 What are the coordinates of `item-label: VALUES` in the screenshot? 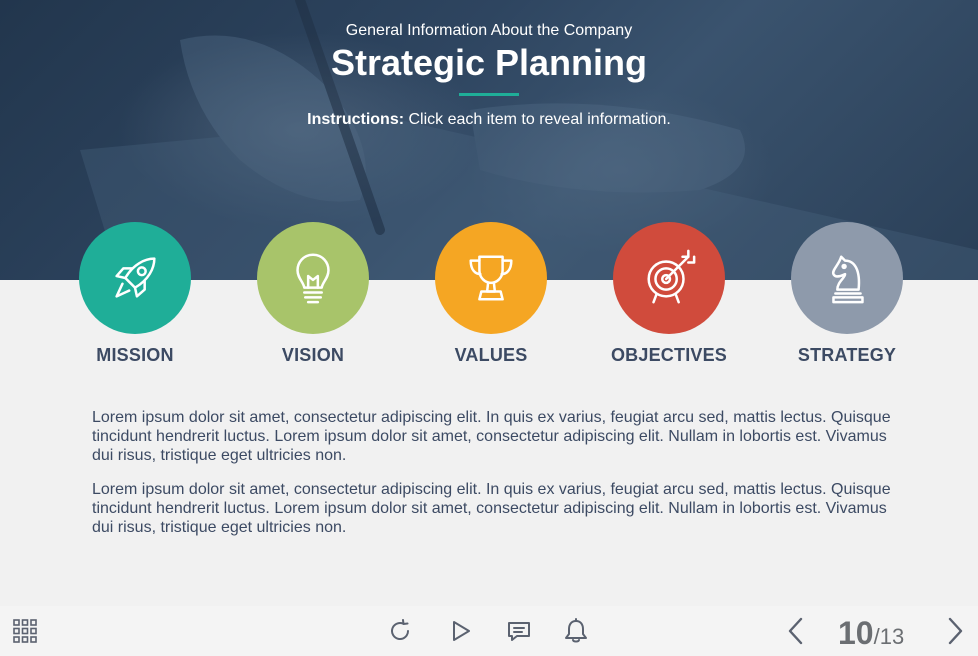 It's located at (491, 355).